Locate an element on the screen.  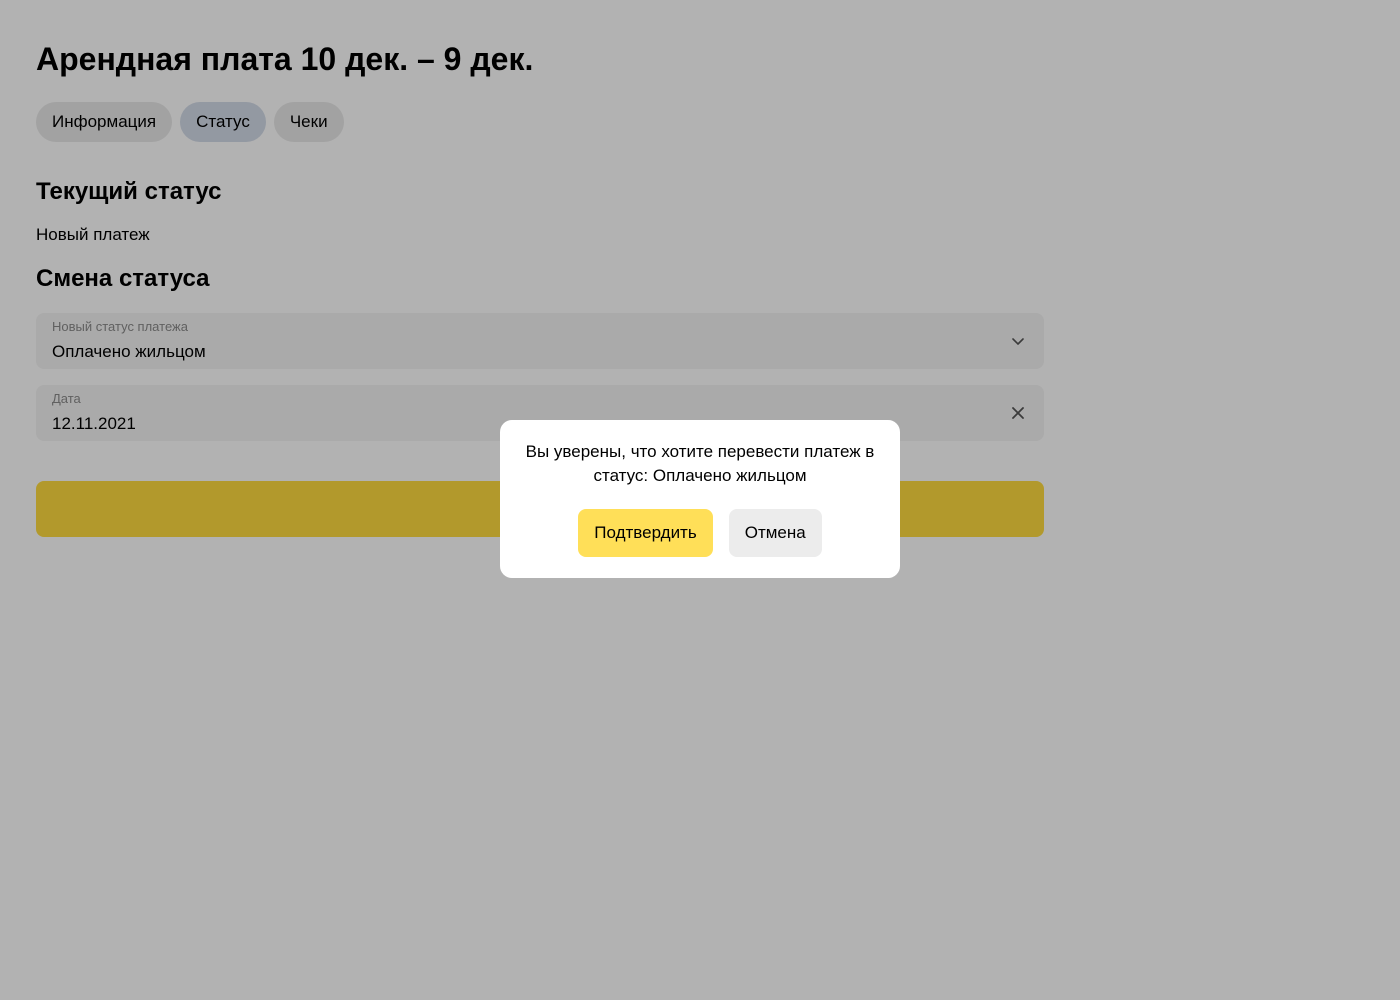
modal-actions: Подтвердить Отмена is located at coordinates (700, 533).